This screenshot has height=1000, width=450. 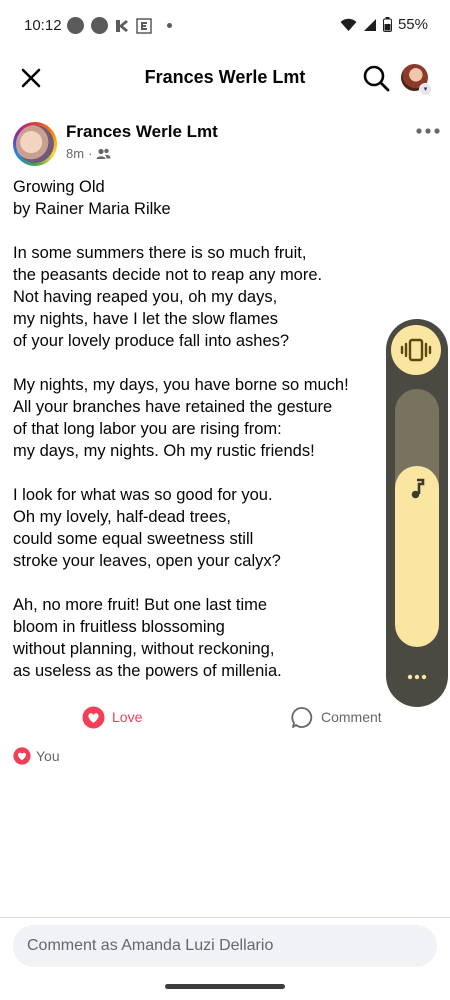 What do you see at coordinates (146, 319) in the screenshot?
I see `poem-line: my nights, have I let the slow flames` at bounding box center [146, 319].